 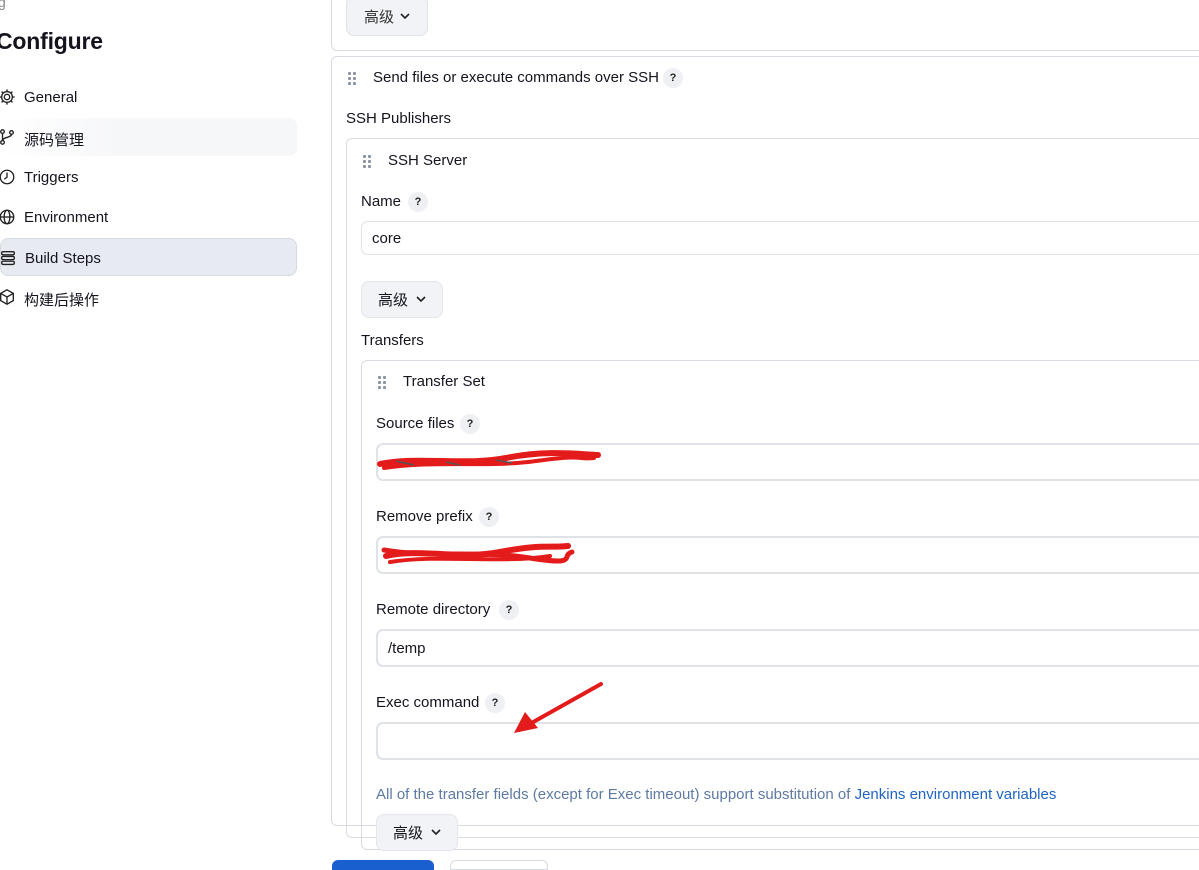 What do you see at coordinates (399, 118) in the screenshot?
I see `ssh-publishers-label: SSH Publishers` at bounding box center [399, 118].